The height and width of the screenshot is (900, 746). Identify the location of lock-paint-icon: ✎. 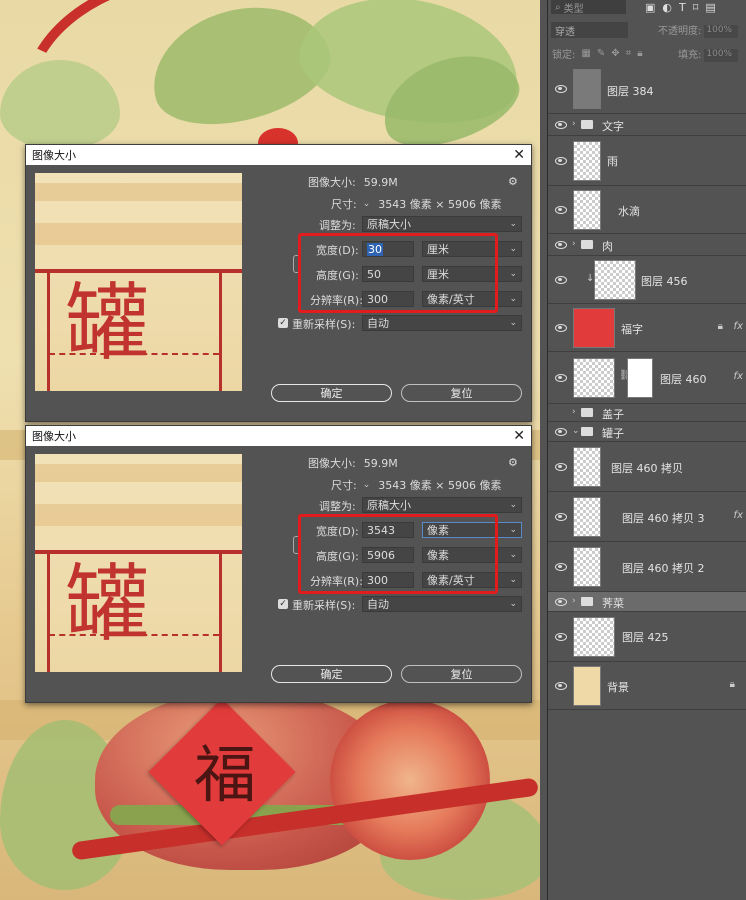
(601, 53).